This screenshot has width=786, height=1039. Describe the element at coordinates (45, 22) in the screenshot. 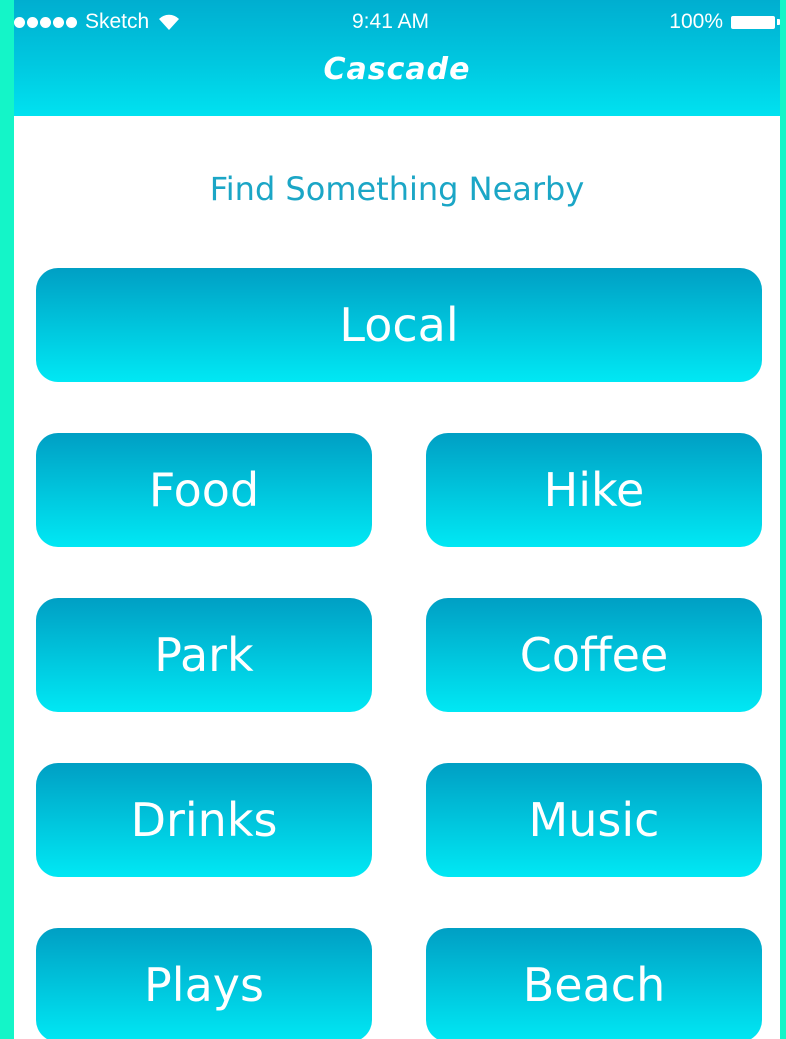

I see `signal-strength-icon` at that location.